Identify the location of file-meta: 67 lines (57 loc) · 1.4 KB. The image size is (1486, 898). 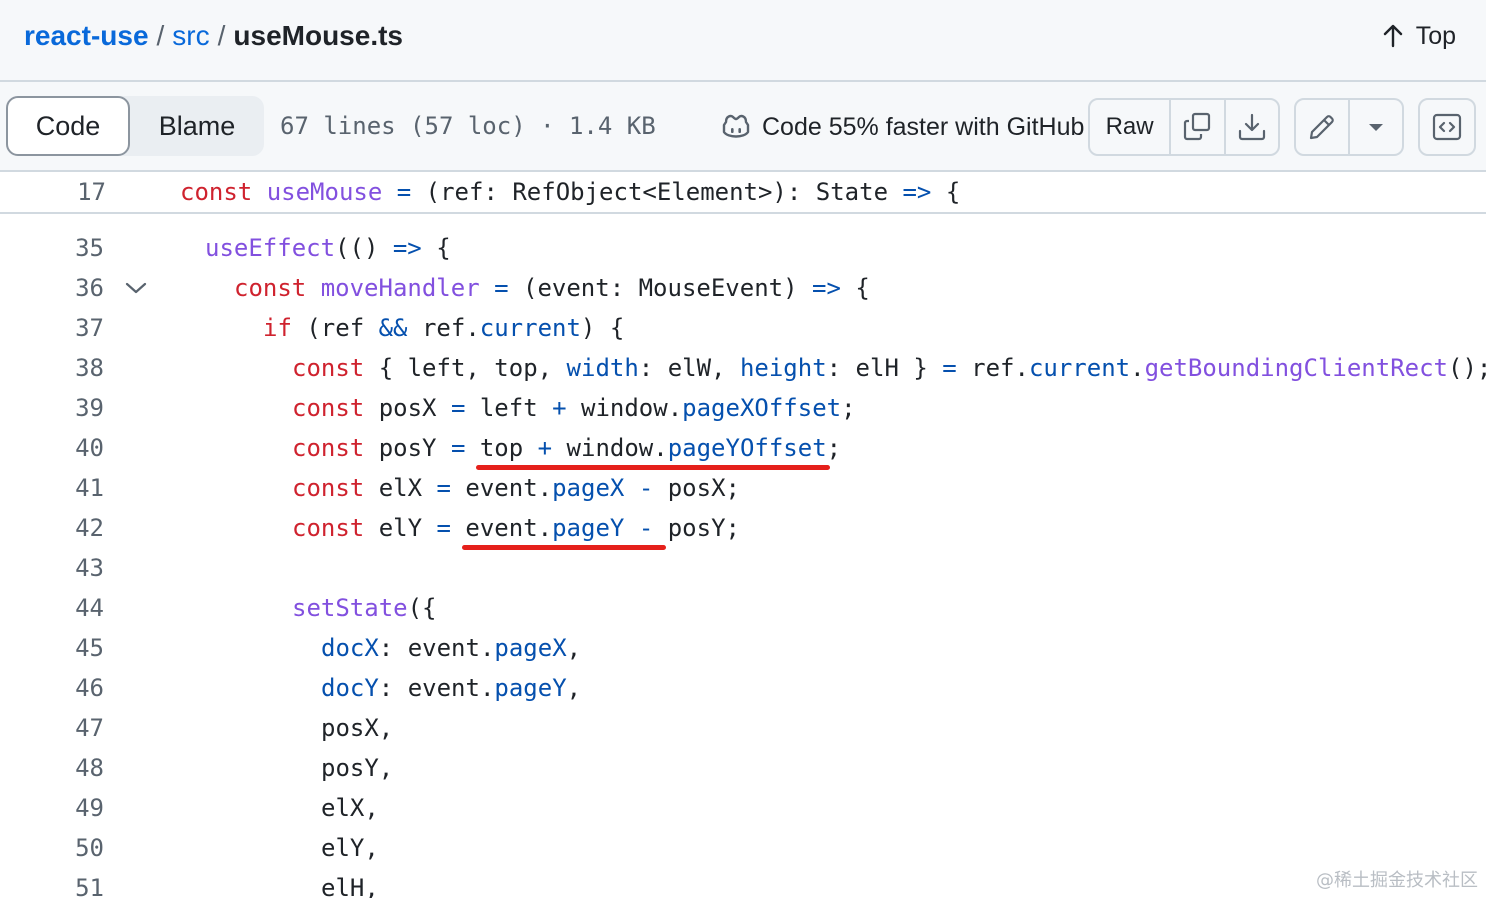
(468, 126).